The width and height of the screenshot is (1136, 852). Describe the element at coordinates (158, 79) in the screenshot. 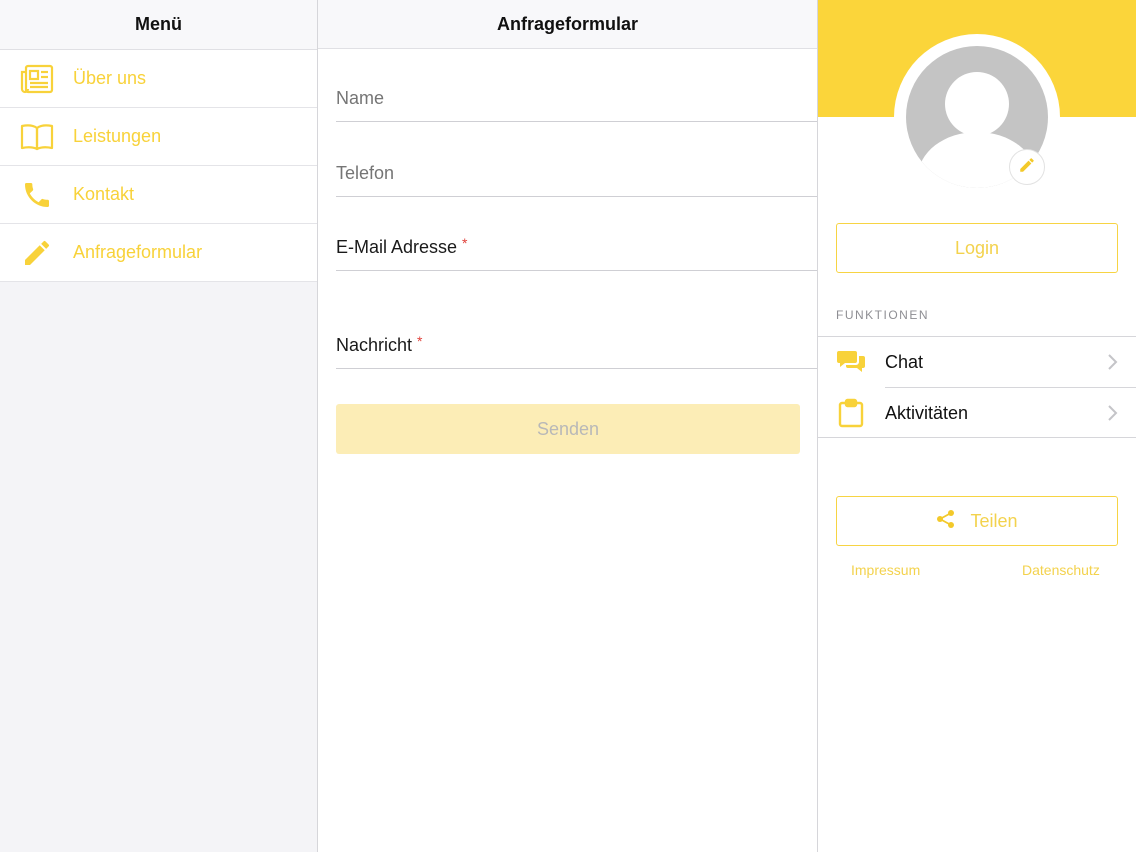

I see `menu-item-about: Über uns` at that location.